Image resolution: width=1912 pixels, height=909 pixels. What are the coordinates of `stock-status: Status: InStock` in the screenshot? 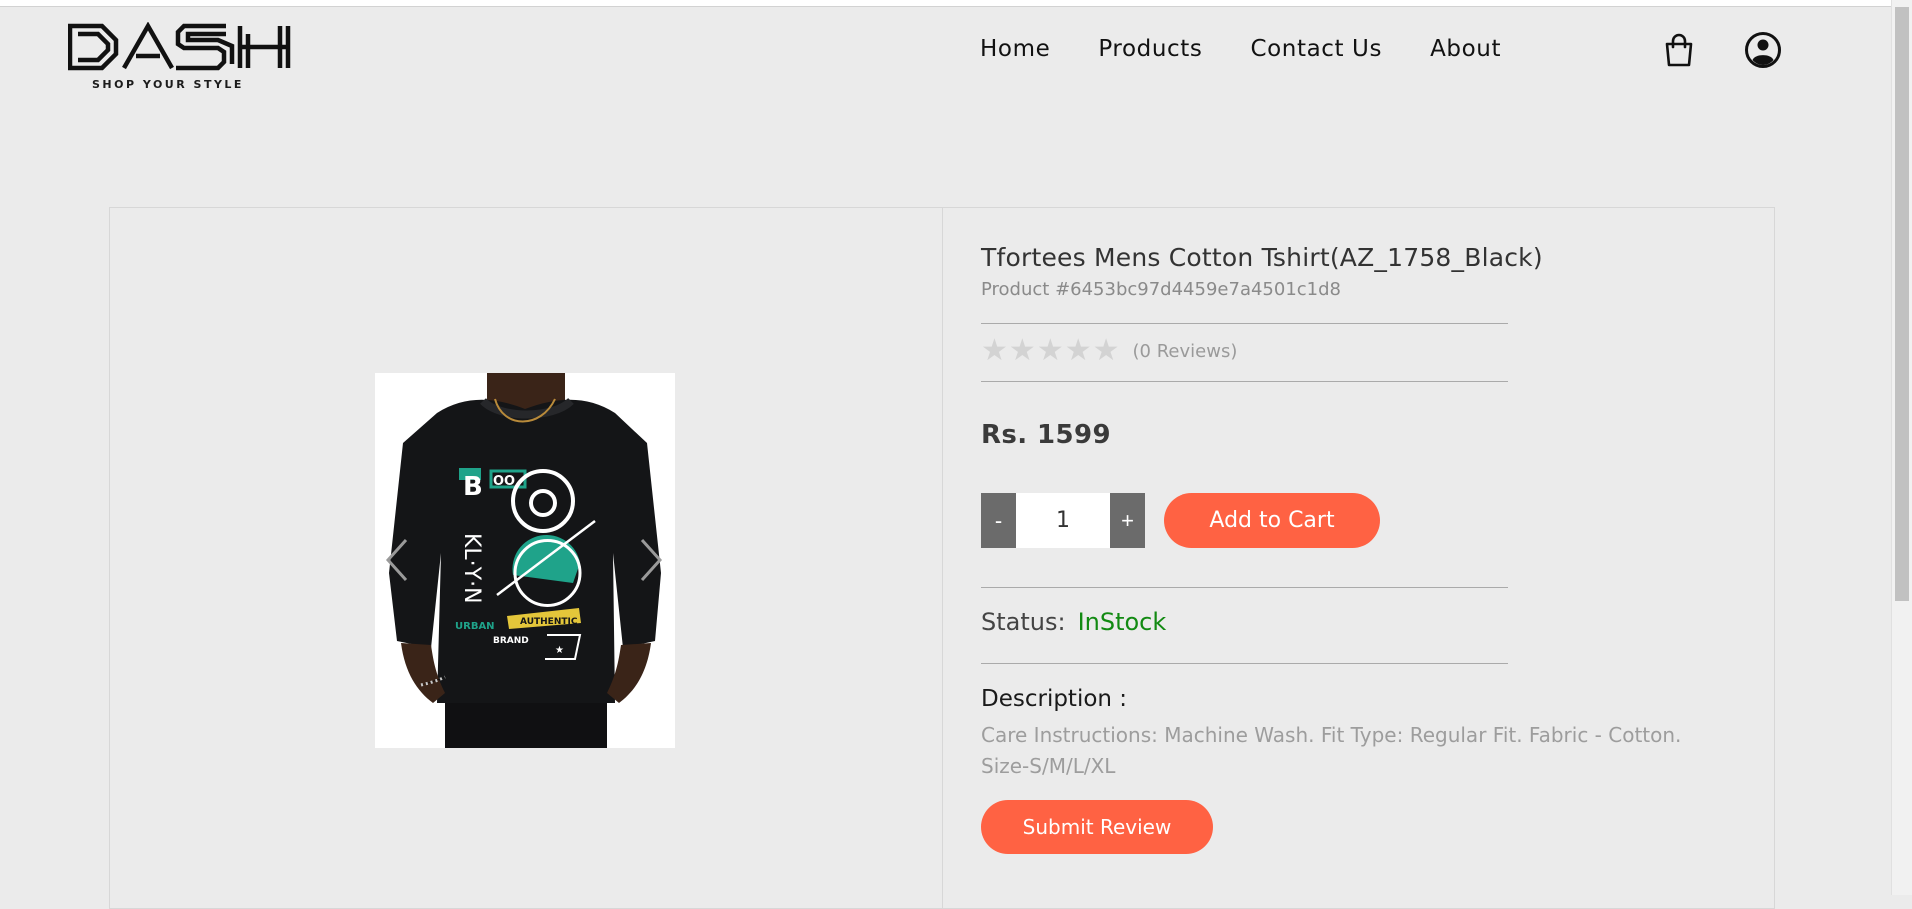 It's located at (1073, 622).